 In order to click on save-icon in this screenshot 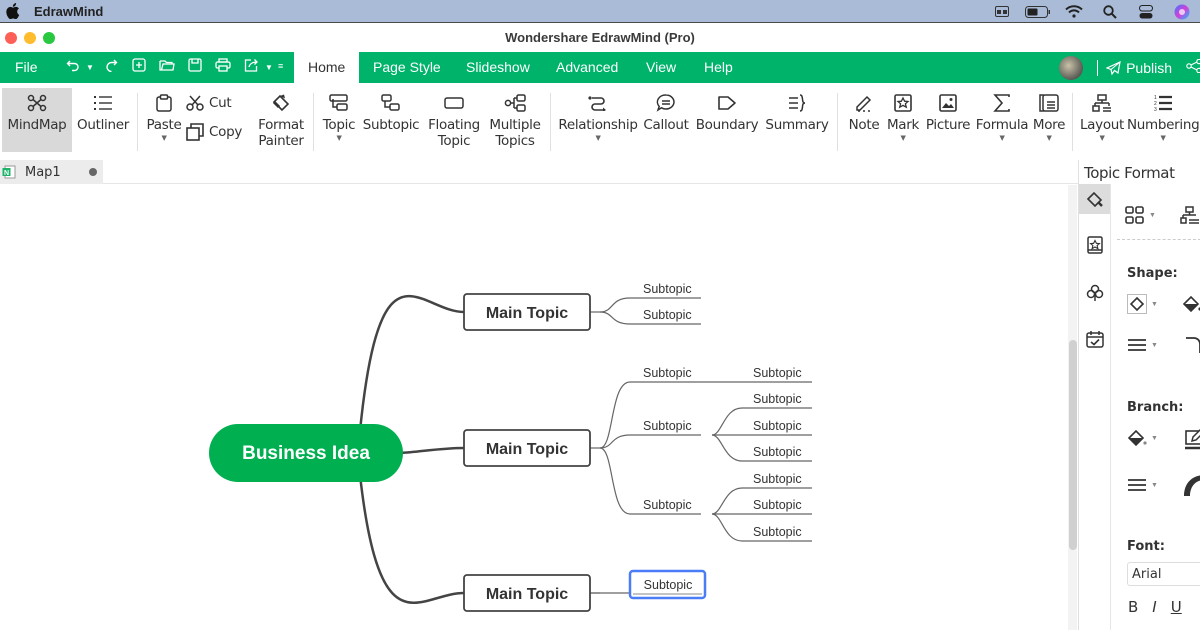, I will do `click(195, 66)`.